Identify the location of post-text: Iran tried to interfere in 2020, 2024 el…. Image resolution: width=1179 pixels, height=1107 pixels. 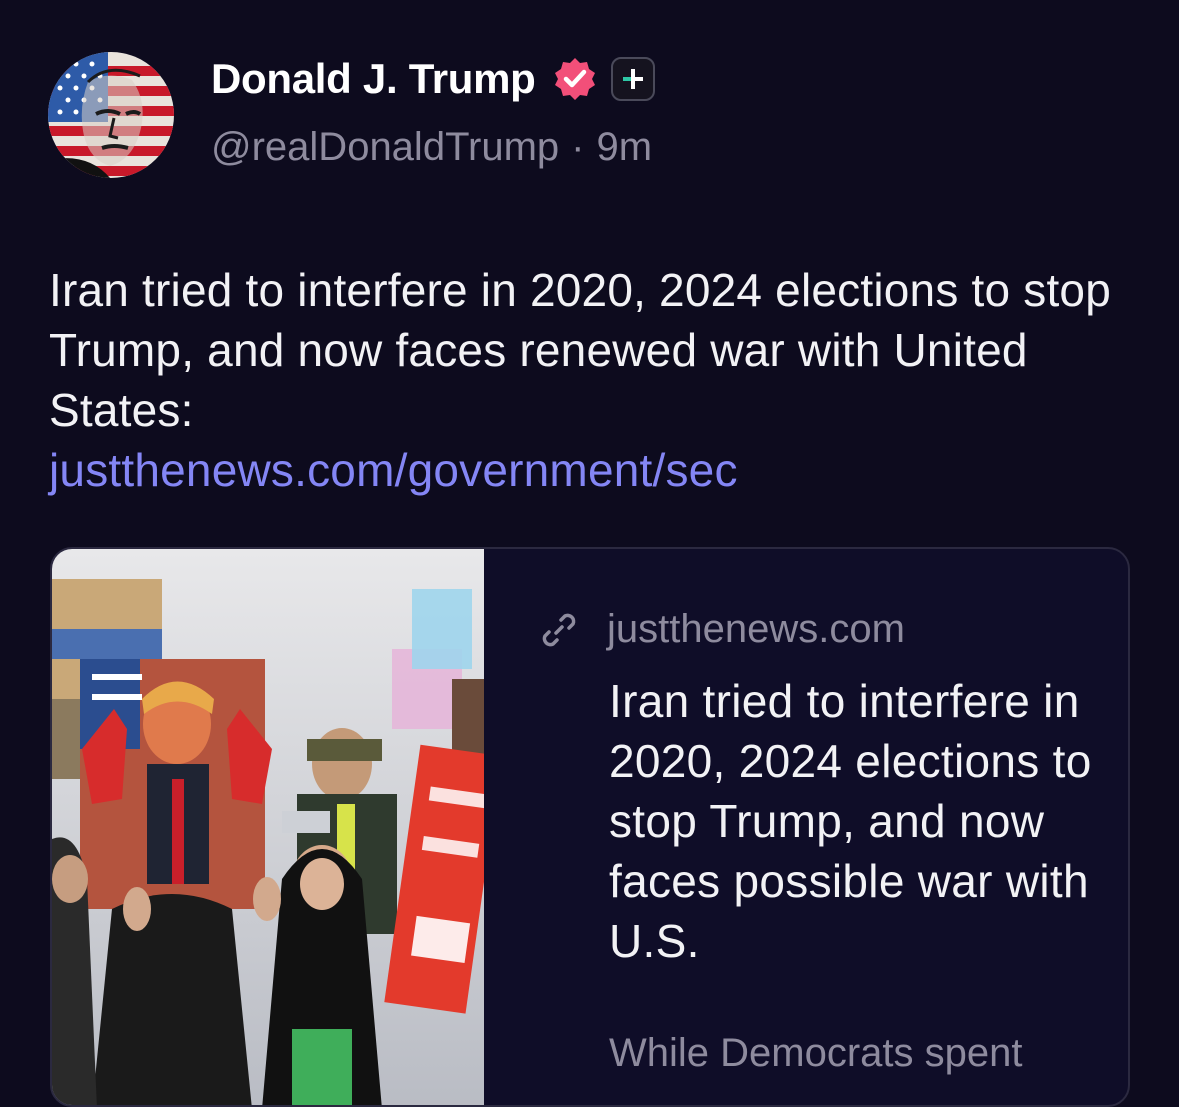
(580, 350).